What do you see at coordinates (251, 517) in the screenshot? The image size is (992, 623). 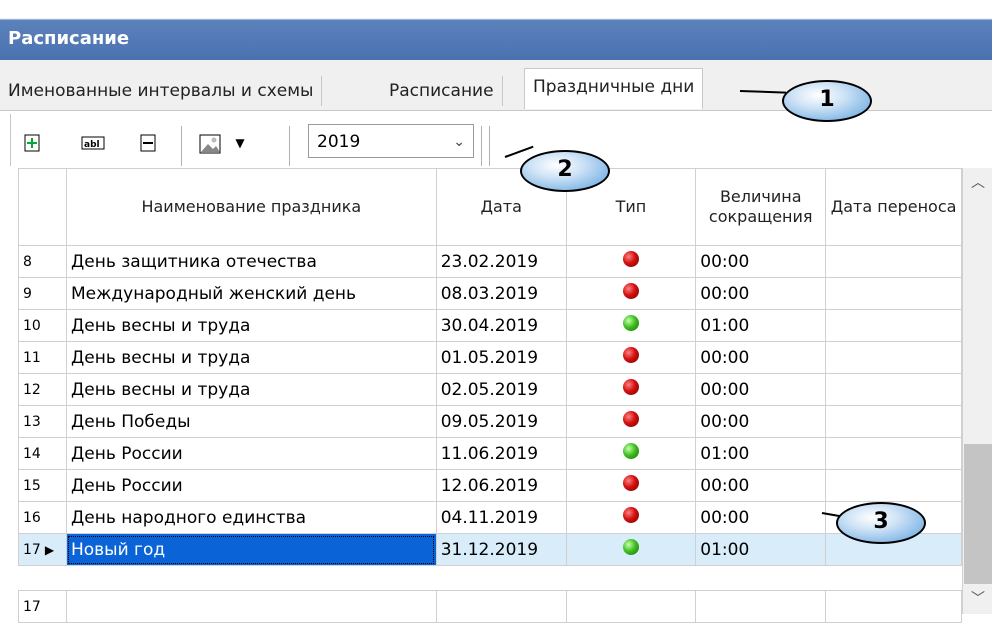 I see `holiday-name-cell: День народного единства` at bounding box center [251, 517].